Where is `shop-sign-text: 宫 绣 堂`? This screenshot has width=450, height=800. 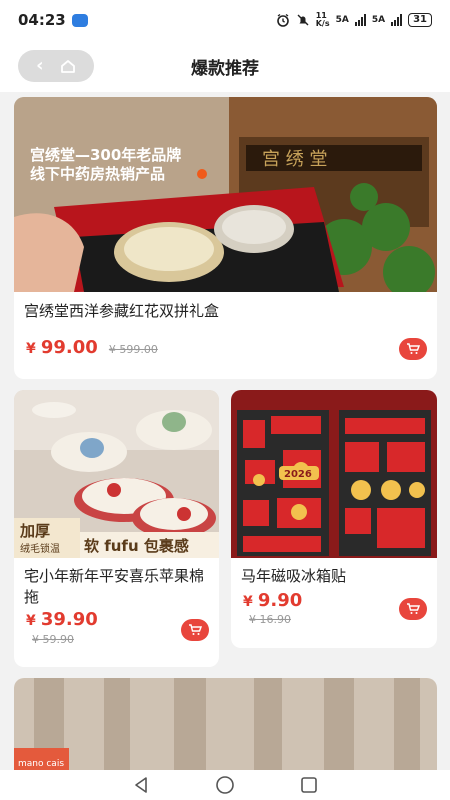 shop-sign-text: 宫 绣 堂 is located at coordinates (294, 159).